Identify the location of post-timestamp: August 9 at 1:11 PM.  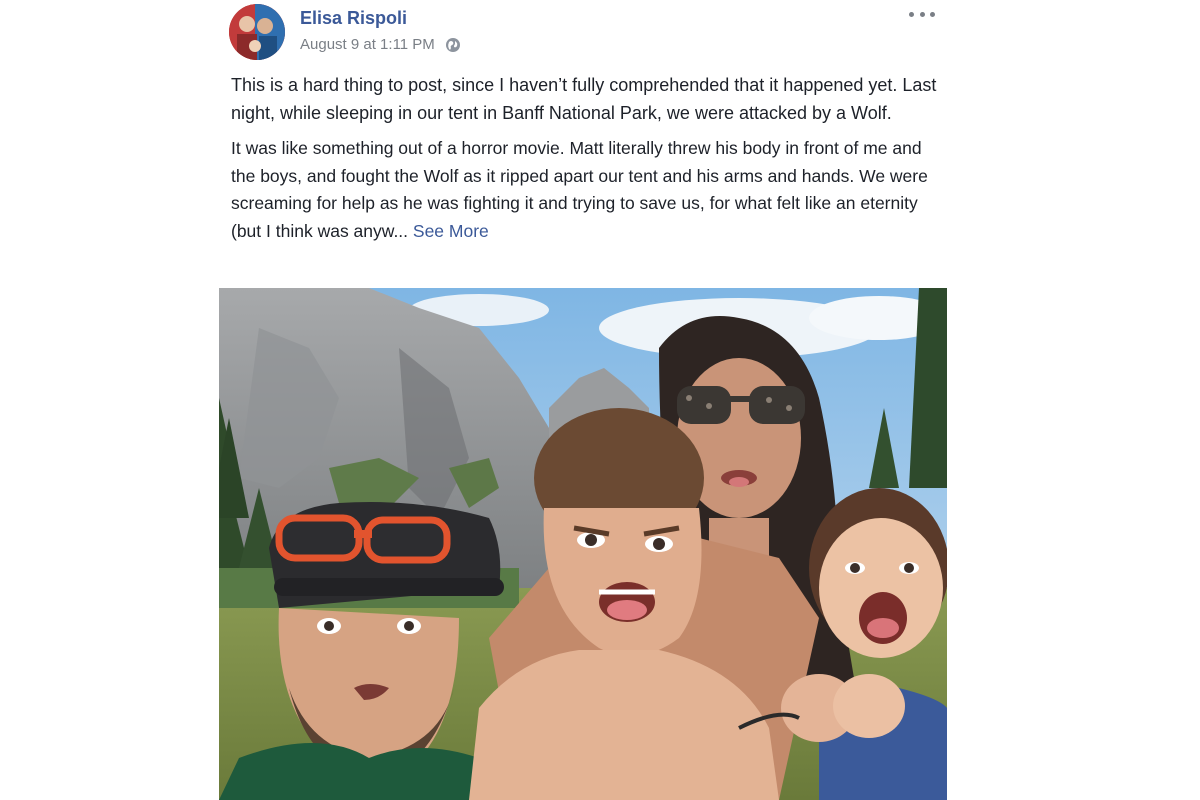
(367, 44).